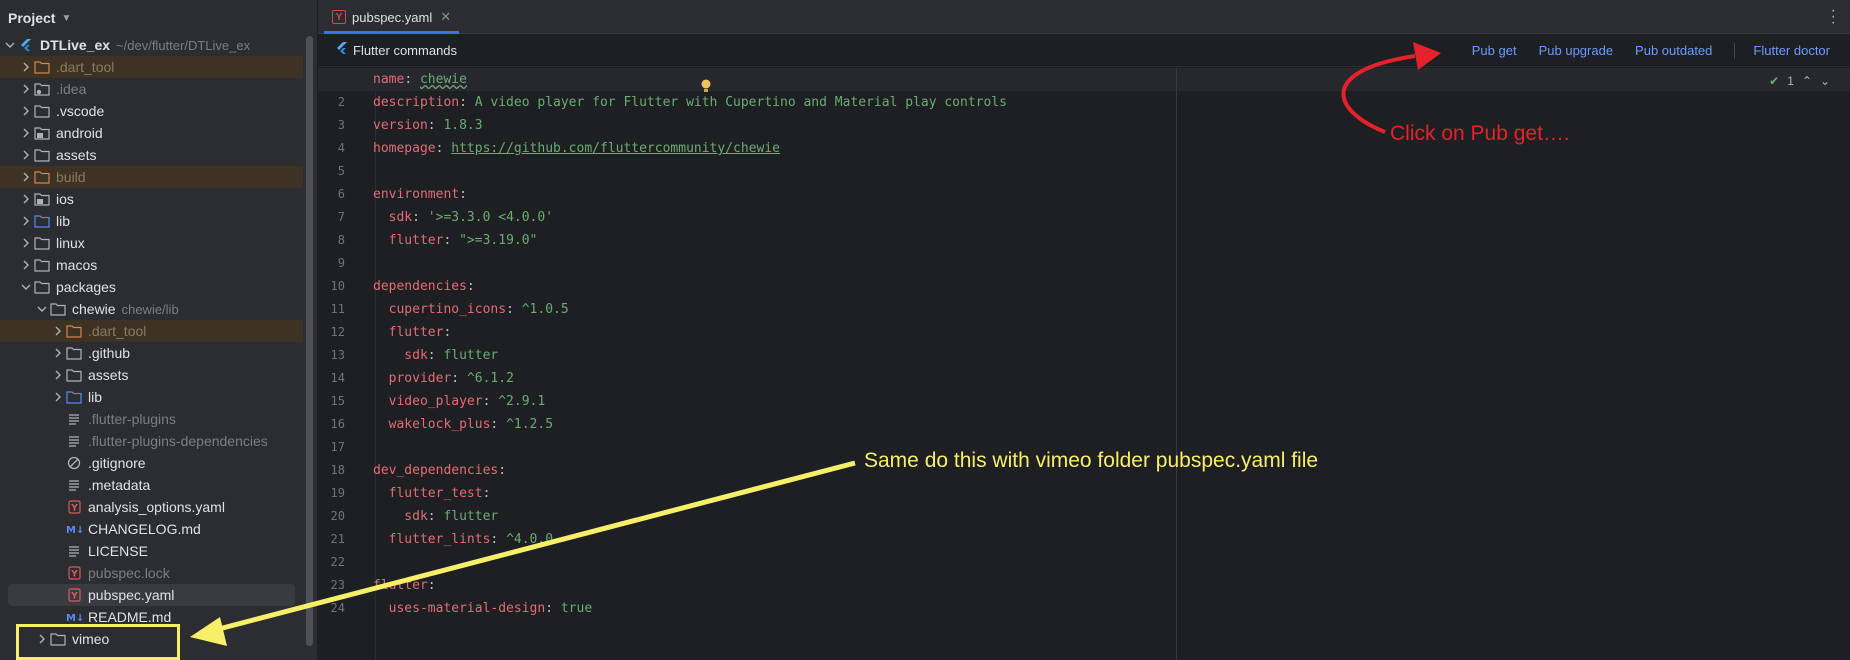 The height and width of the screenshot is (660, 1850). What do you see at coordinates (1084, 240) in the screenshot?
I see `code-line: flutter: ">=3.19.0"` at bounding box center [1084, 240].